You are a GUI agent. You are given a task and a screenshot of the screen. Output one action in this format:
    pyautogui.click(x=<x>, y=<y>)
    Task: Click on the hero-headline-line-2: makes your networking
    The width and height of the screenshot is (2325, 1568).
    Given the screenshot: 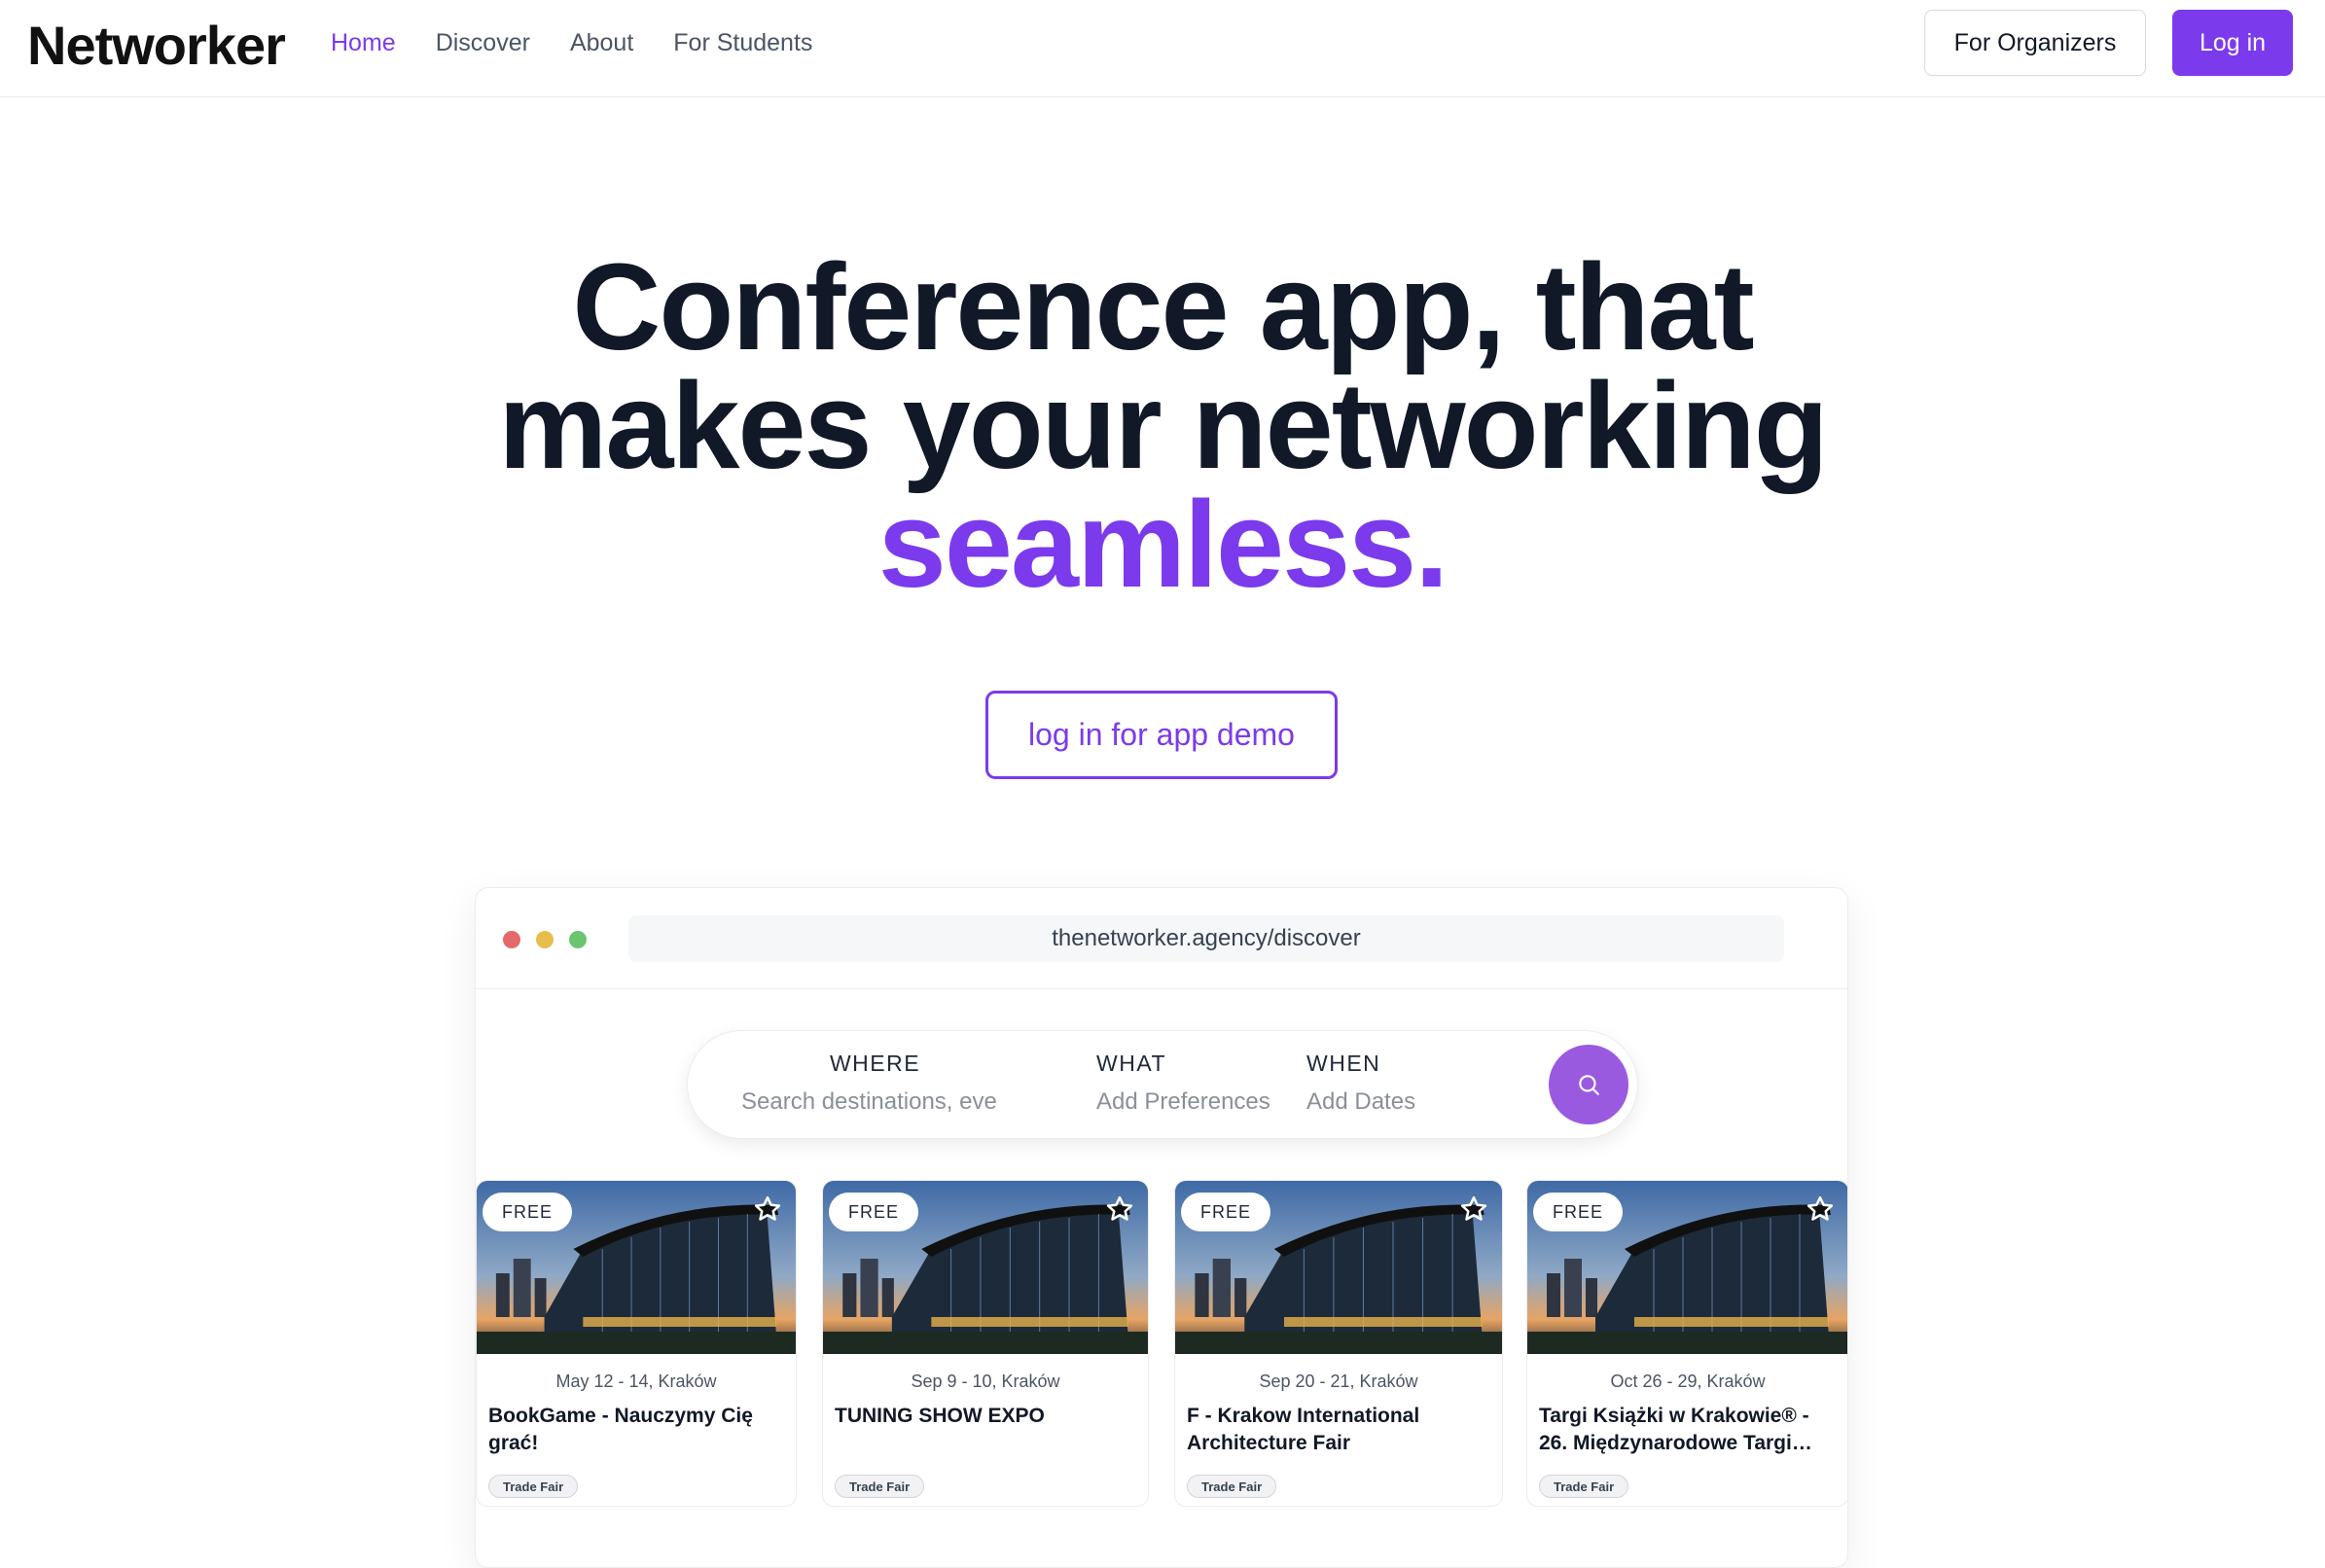 What is the action you would take?
    pyautogui.click(x=1163, y=425)
    